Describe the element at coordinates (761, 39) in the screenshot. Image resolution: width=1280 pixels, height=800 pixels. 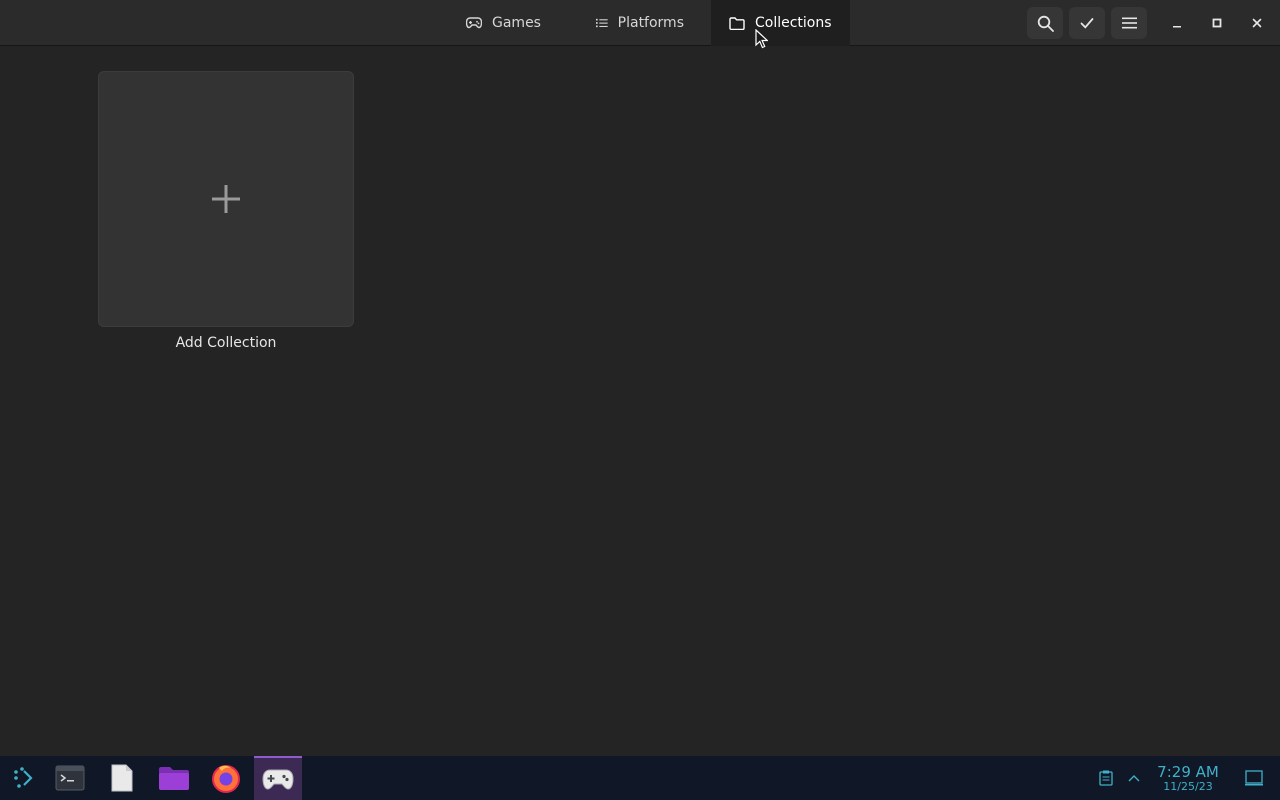
I see `mouse-cursor-icon` at that location.